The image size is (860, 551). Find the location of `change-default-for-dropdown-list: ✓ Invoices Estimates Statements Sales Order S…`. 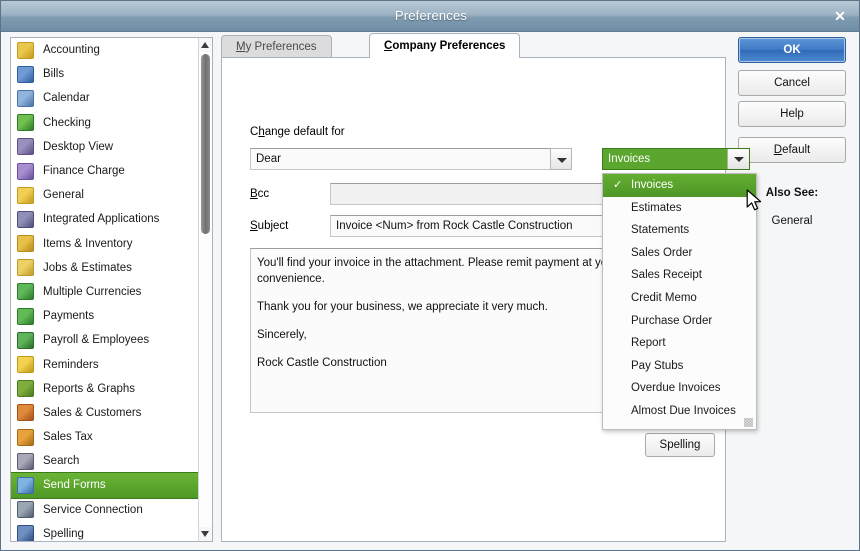

change-default-for-dropdown-list: ✓ Invoices Estimates Statements Sales Order S… is located at coordinates (679, 301).